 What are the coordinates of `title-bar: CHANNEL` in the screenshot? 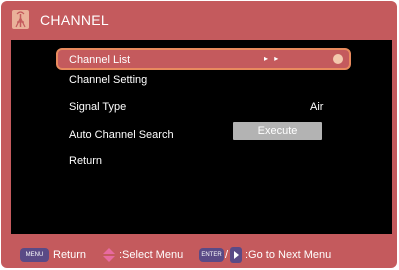 It's located at (199, 20).